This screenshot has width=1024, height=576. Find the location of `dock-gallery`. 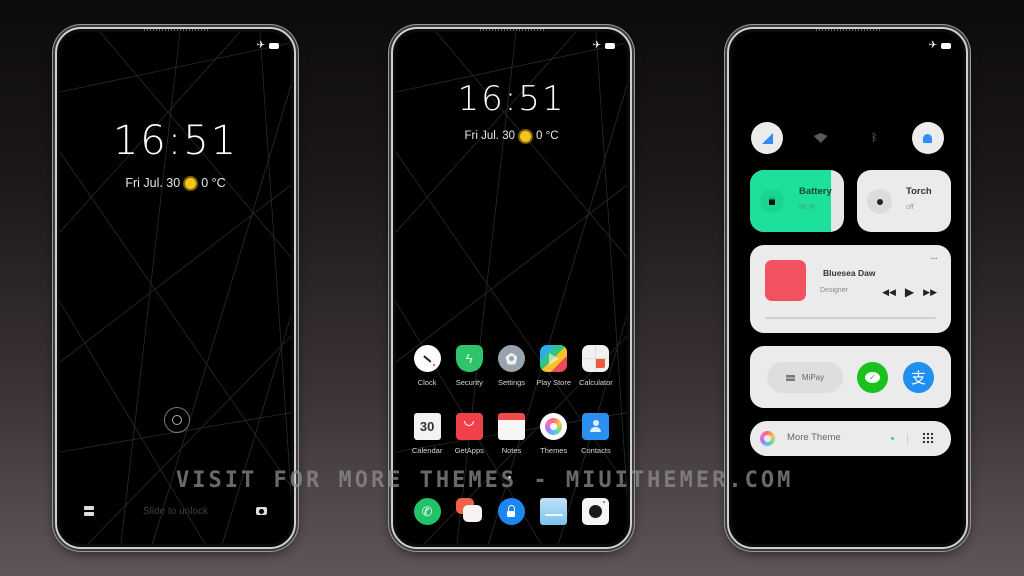

dock-gallery is located at coordinates (554, 511).